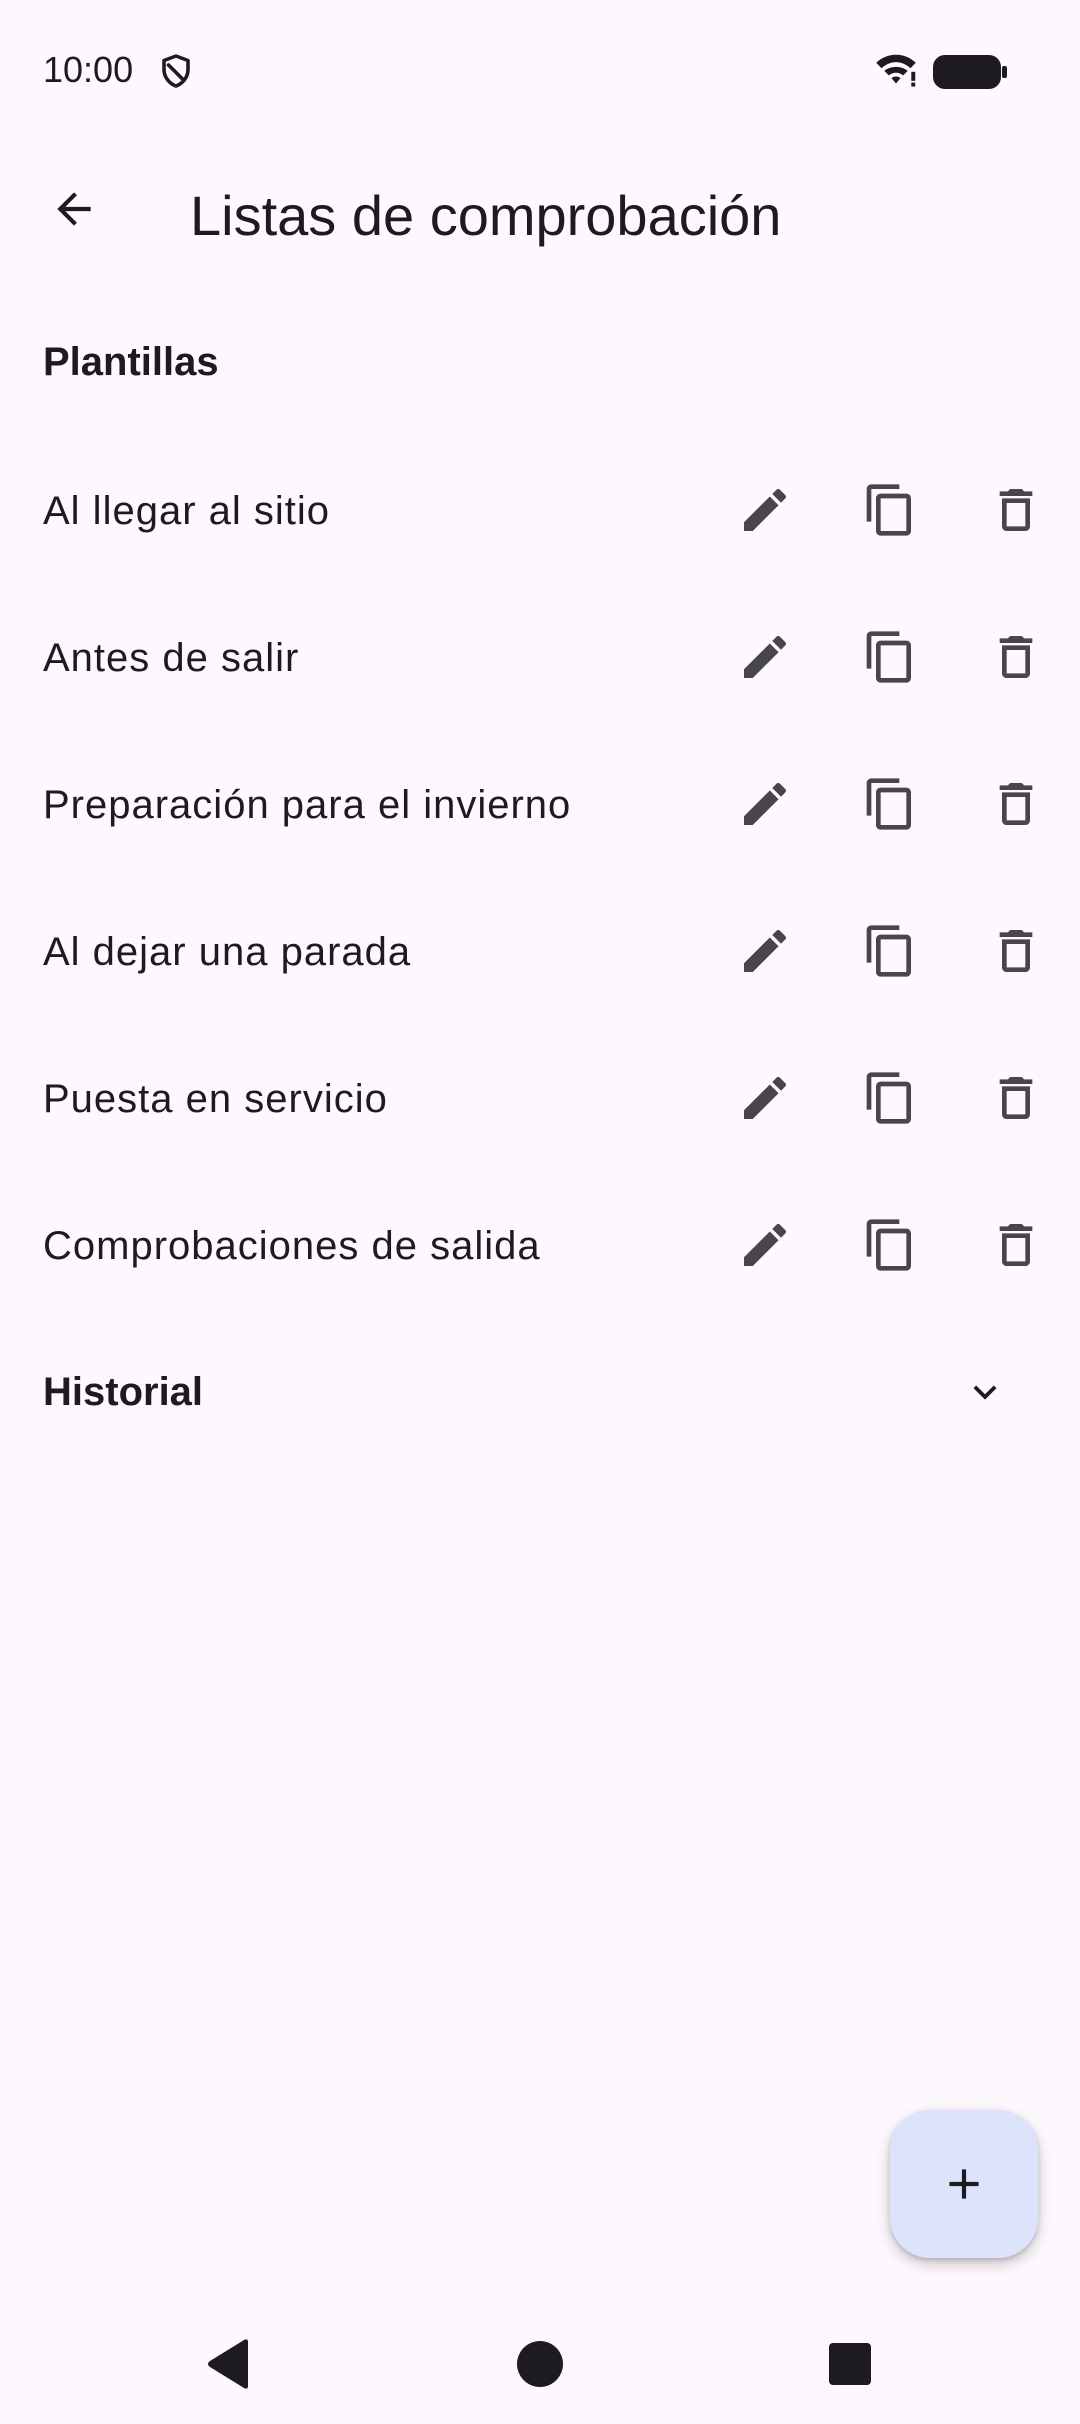 This screenshot has height=2424, width=1080. I want to click on chevron-down-icon, so click(985, 1392).